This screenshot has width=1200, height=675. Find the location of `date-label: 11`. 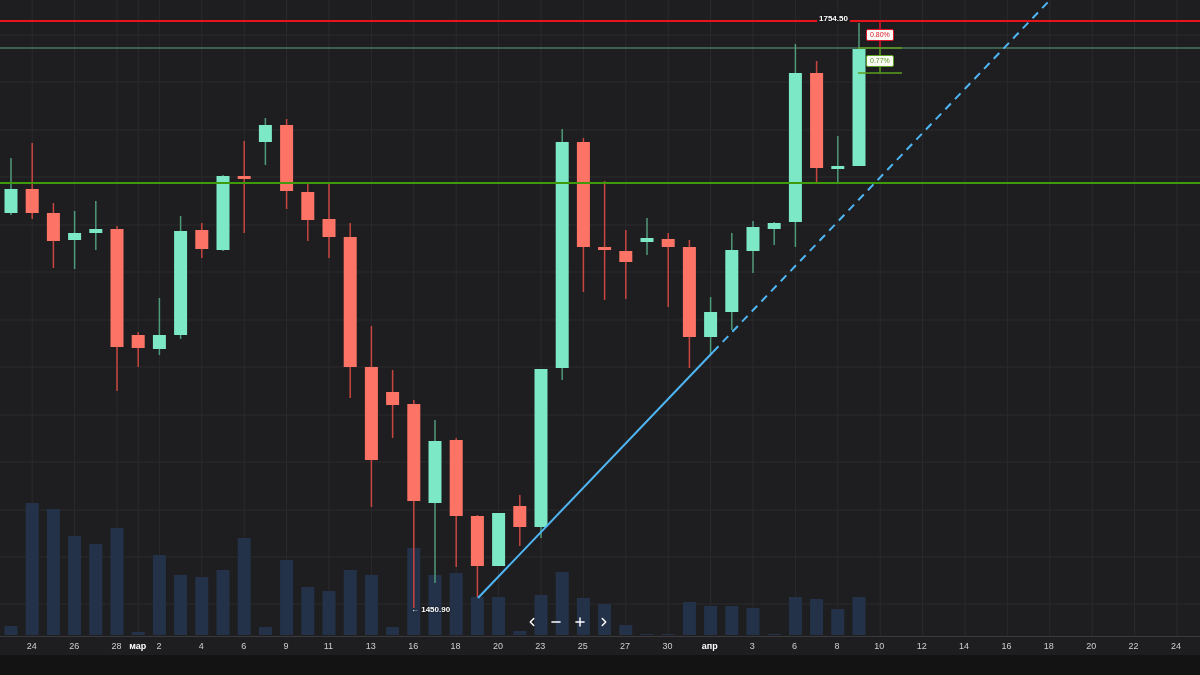

date-label: 11 is located at coordinates (328, 646).